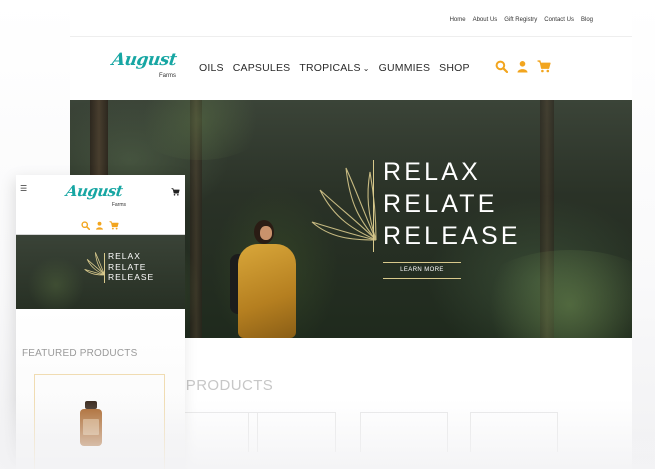 The image size is (655, 469). I want to click on nav-item-tropicals-label: TROPICALS, so click(330, 68).